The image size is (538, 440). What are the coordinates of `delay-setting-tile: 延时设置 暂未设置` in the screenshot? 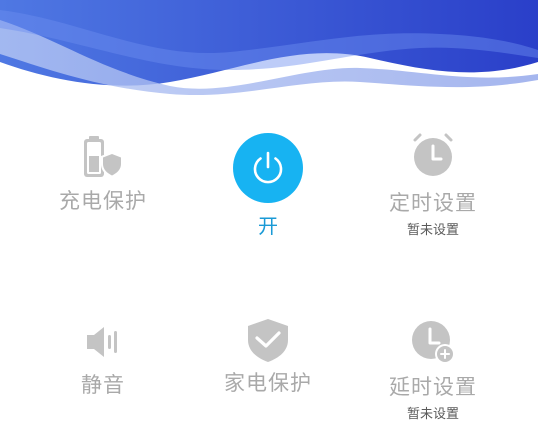 It's located at (433, 371).